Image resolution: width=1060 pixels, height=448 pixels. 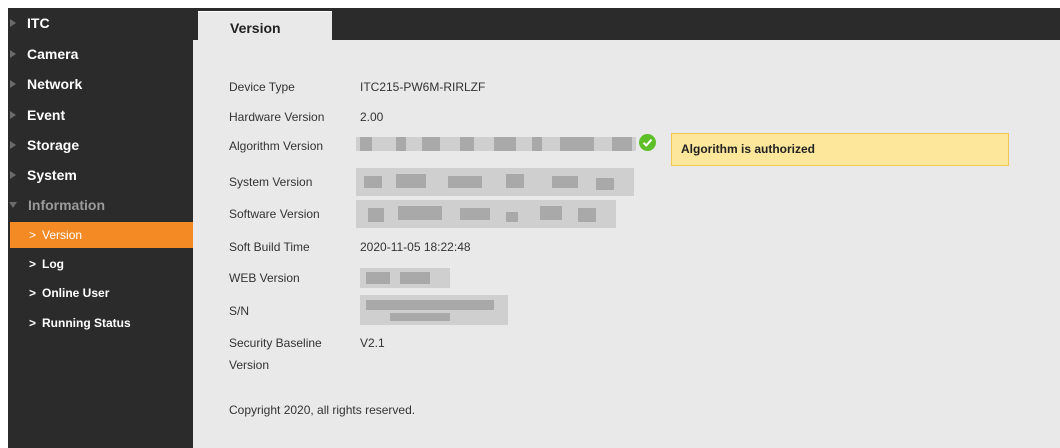 I want to click on soft-build-time-label: Soft Build Time, so click(x=269, y=247).